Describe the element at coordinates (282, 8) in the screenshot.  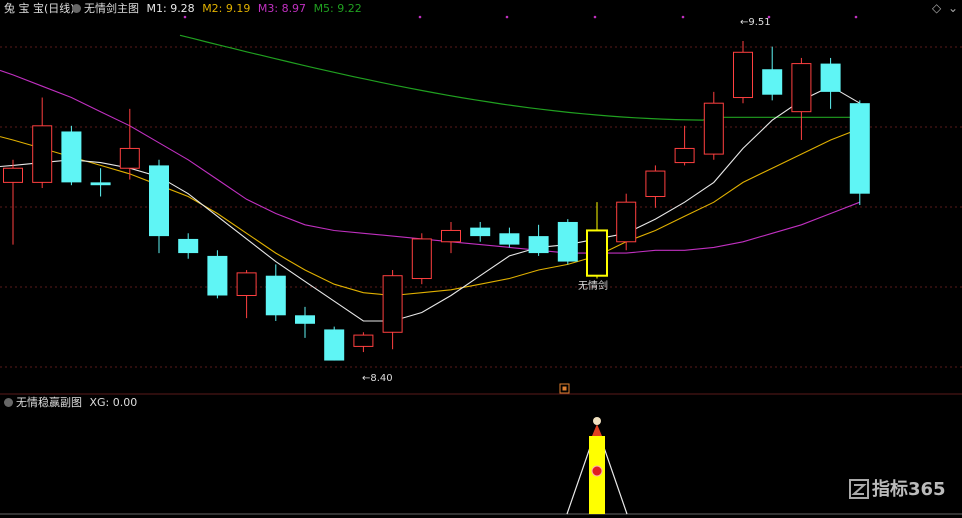
I see `m3-value: M3: 8.97` at that location.